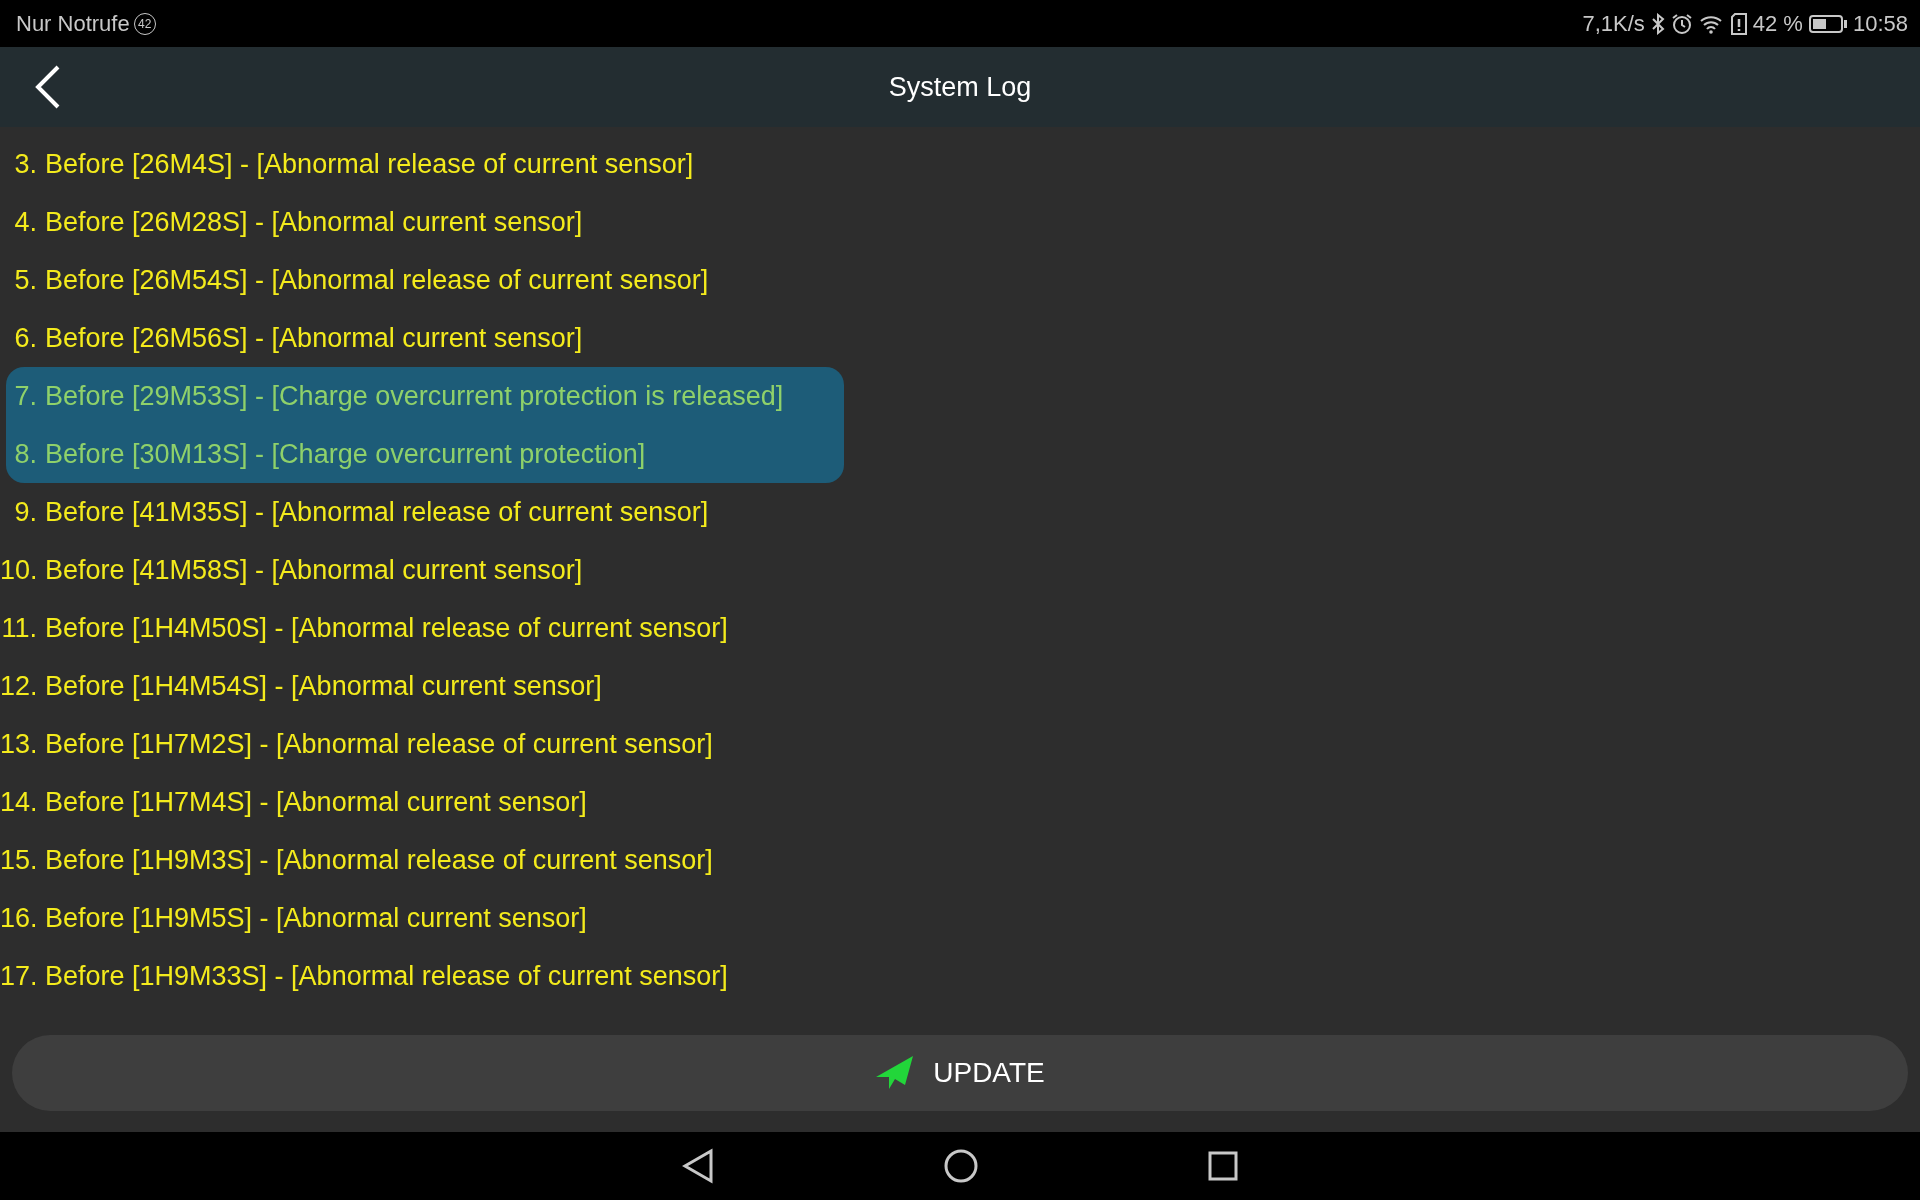  What do you see at coordinates (1613, 23) in the screenshot?
I see `network-speed: 7,1K/s` at bounding box center [1613, 23].